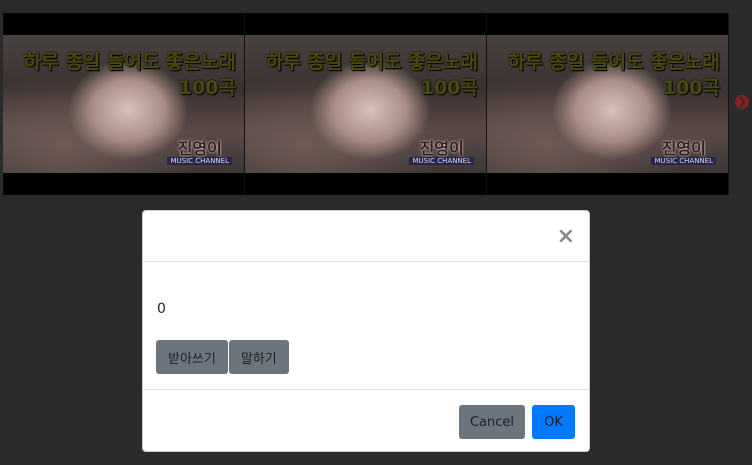  What do you see at coordinates (366, 421) in the screenshot?
I see `modal-footer: Cancel OK` at bounding box center [366, 421].